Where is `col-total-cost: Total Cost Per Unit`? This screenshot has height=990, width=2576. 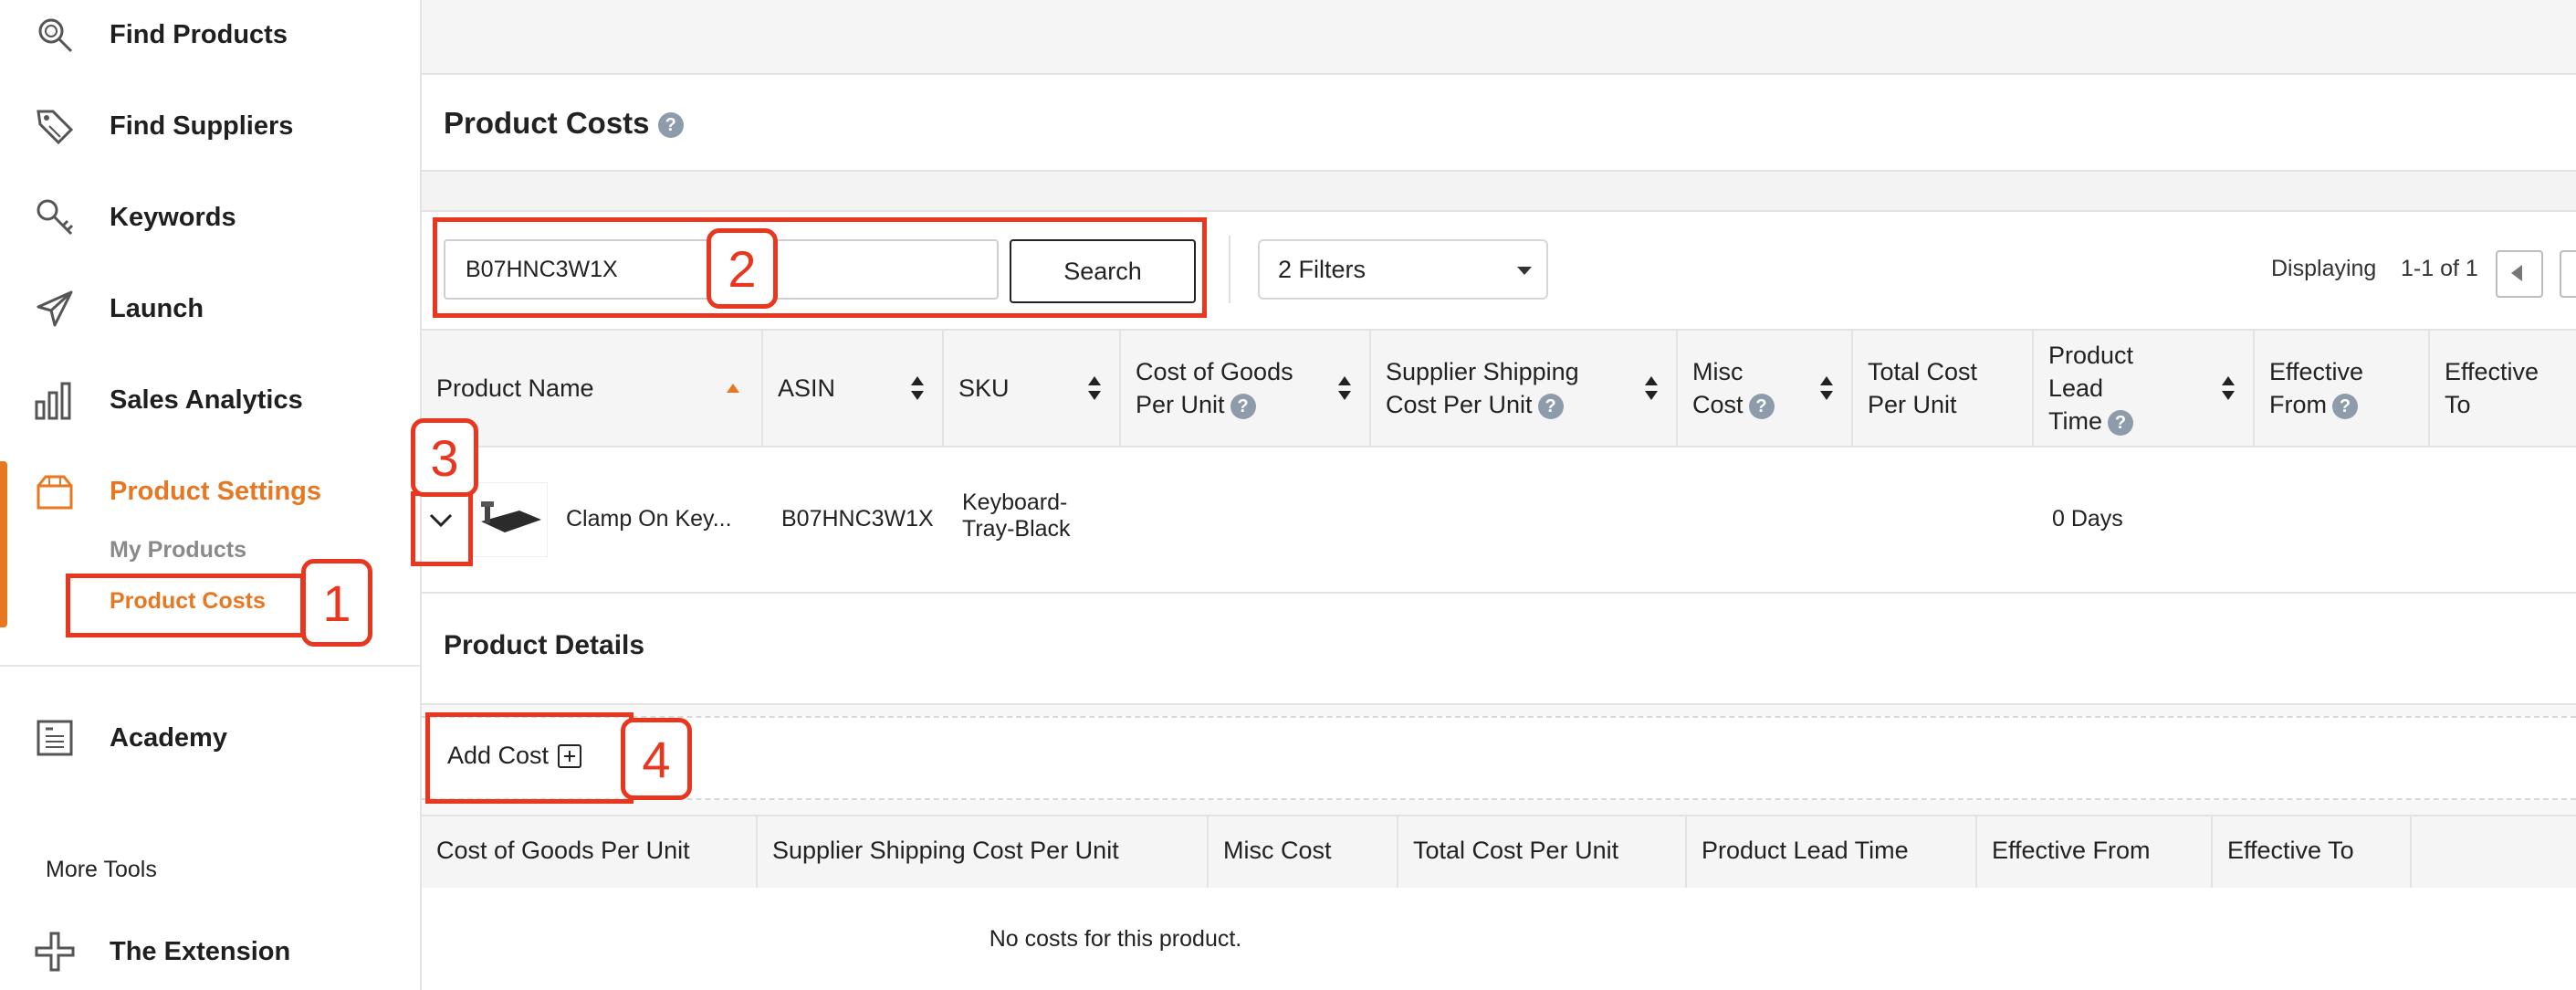 col-total-cost: Total Cost Per Unit is located at coordinates (1943, 388).